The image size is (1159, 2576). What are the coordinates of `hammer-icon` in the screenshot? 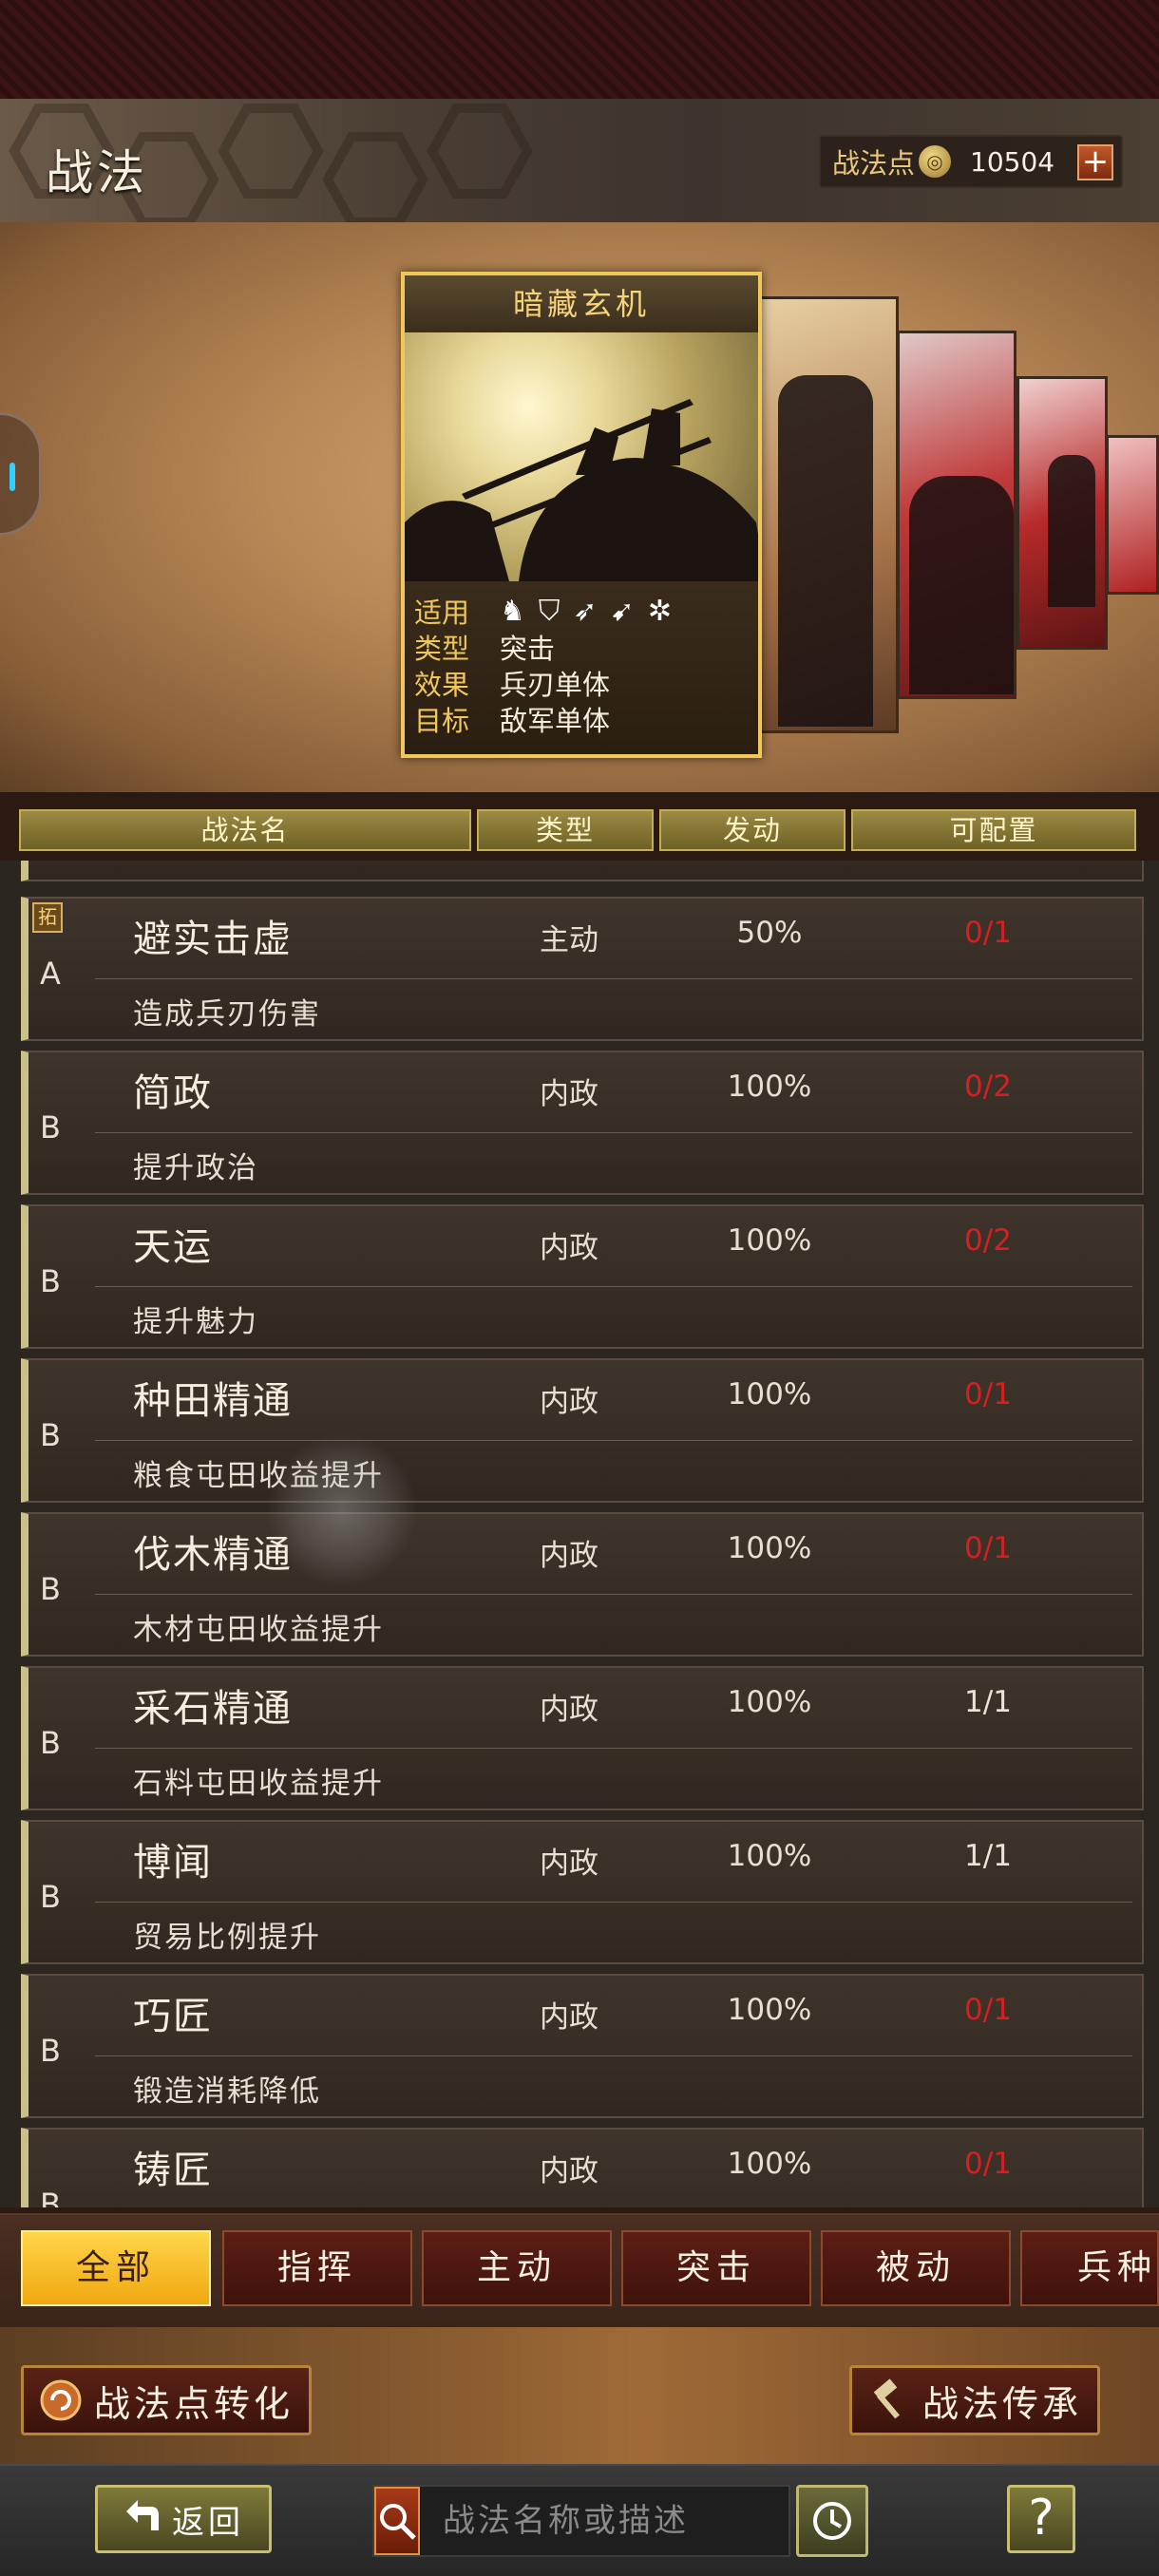 It's located at (889, 2400).